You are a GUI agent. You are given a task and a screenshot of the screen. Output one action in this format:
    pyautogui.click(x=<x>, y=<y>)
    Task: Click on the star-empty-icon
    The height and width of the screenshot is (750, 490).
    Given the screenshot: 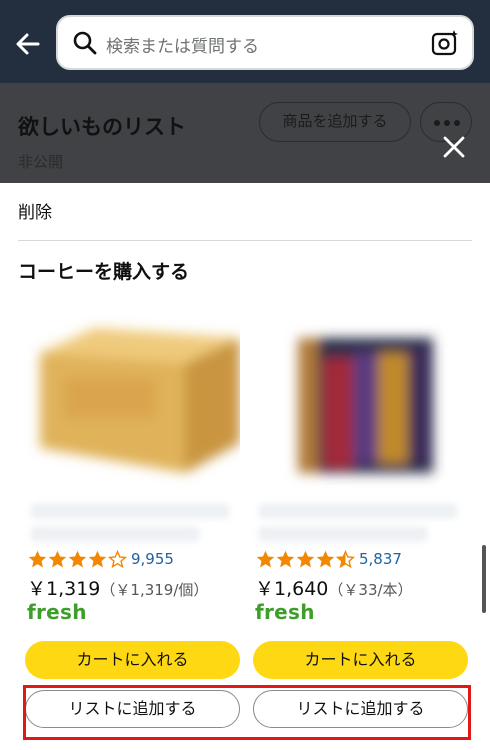 What is the action you would take?
    pyautogui.click(x=117, y=558)
    